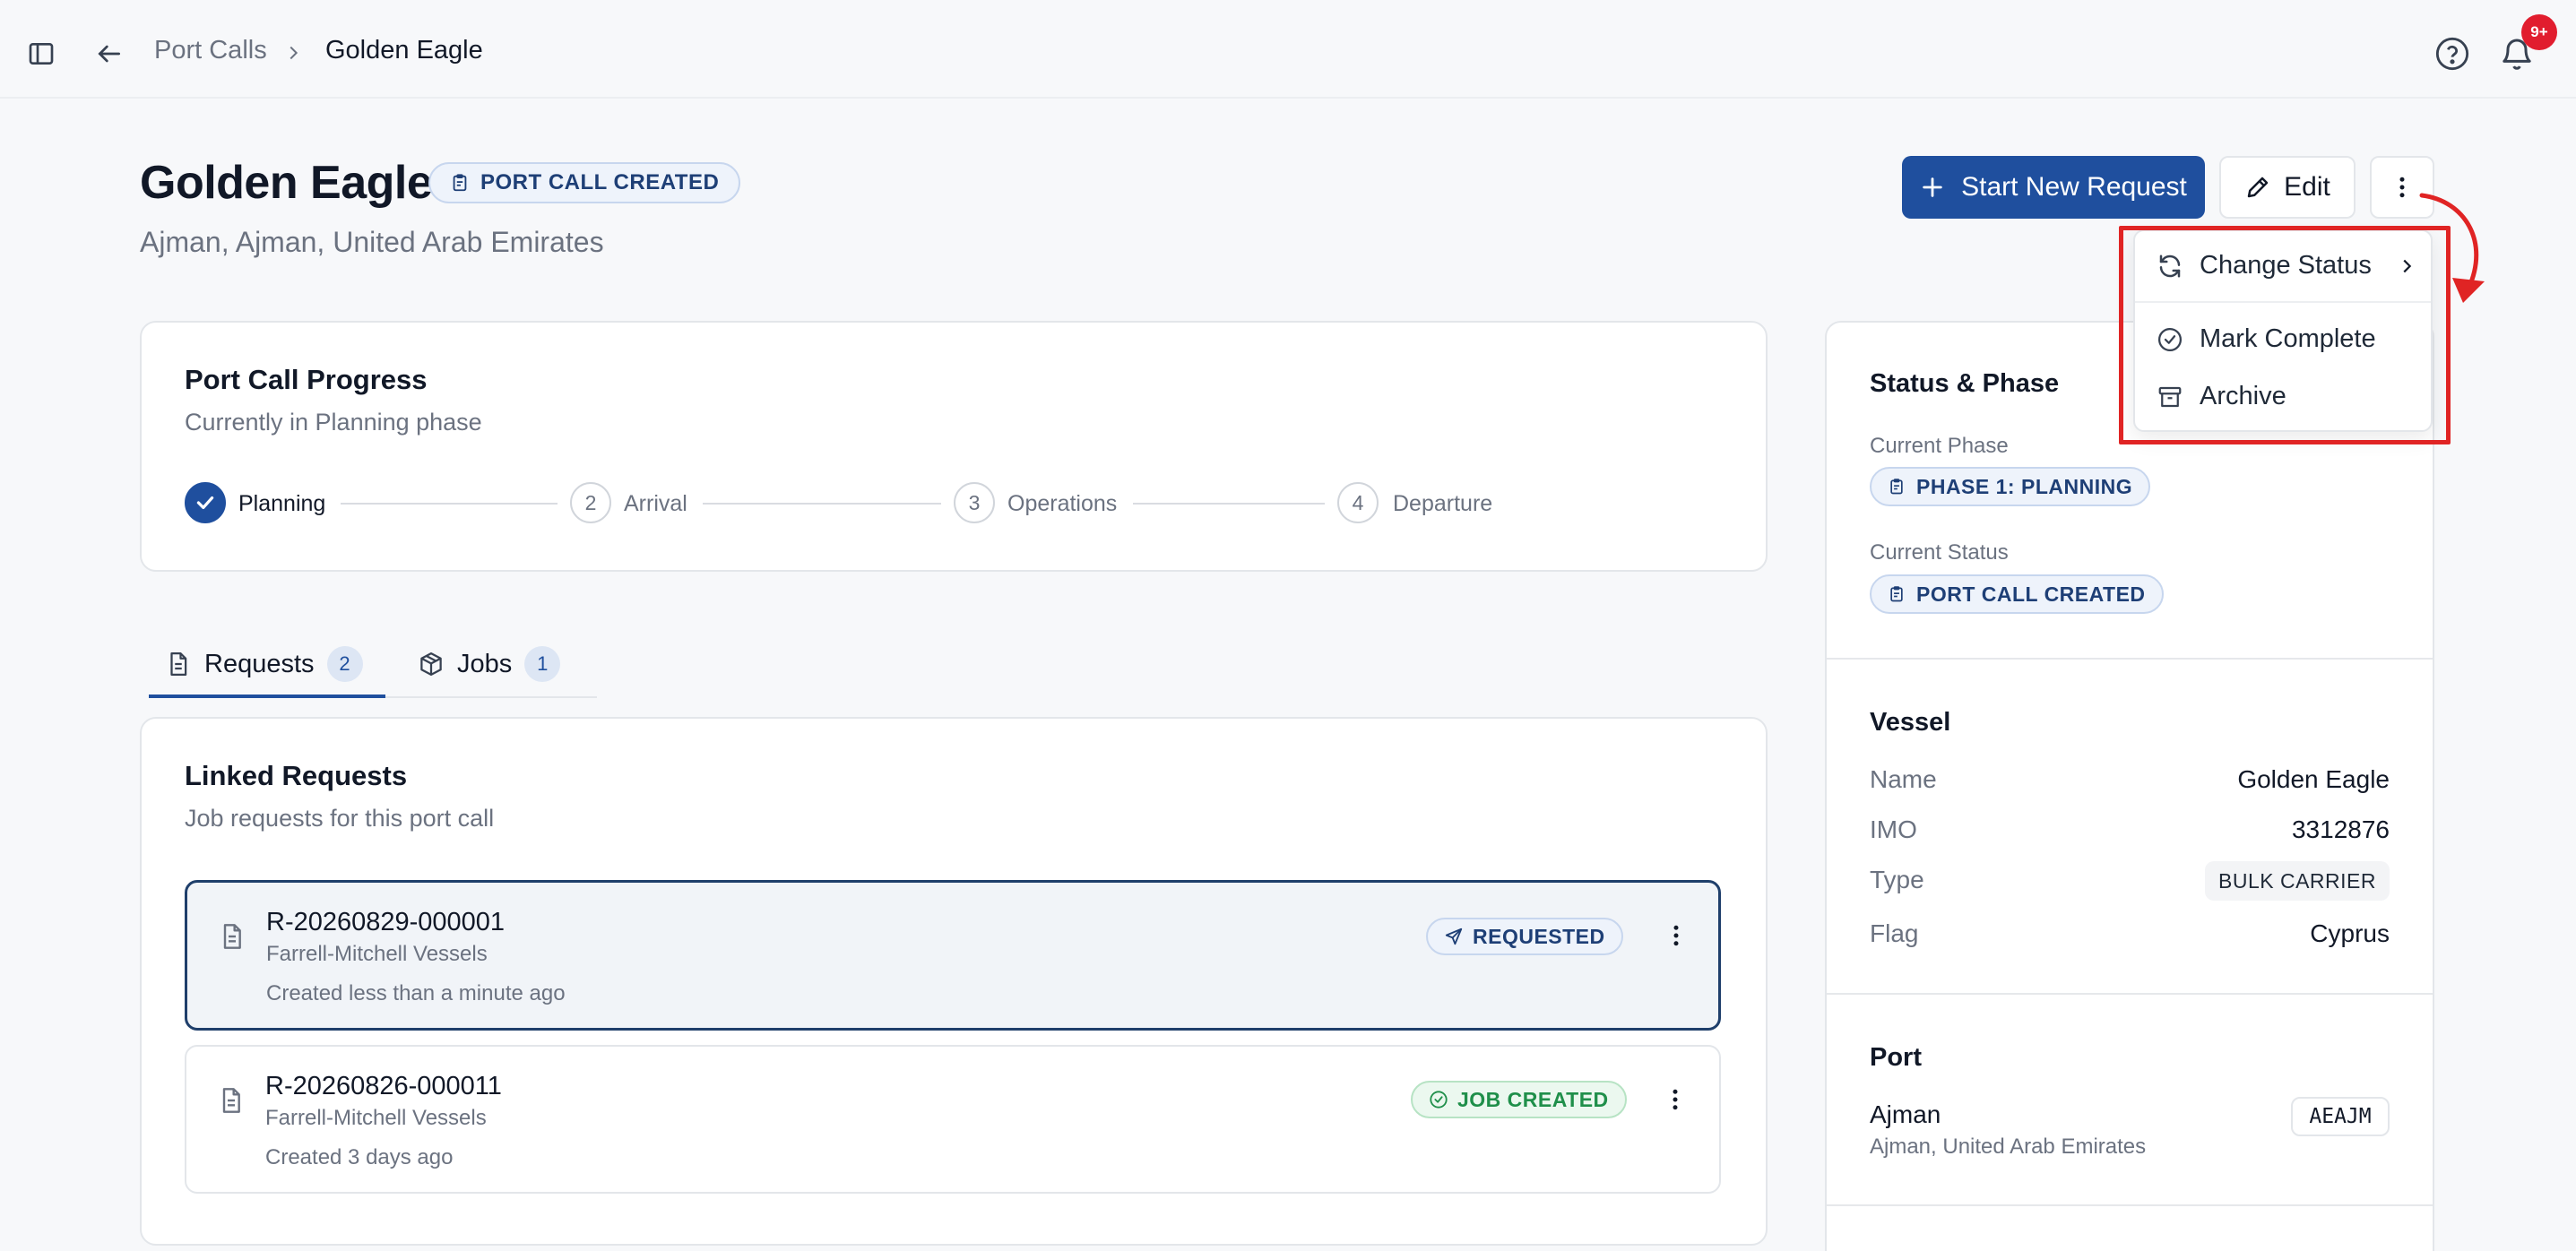 The height and width of the screenshot is (1251, 2576). Describe the element at coordinates (1443, 503) in the screenshot. I see `step-label-departure: Departure` at that location.